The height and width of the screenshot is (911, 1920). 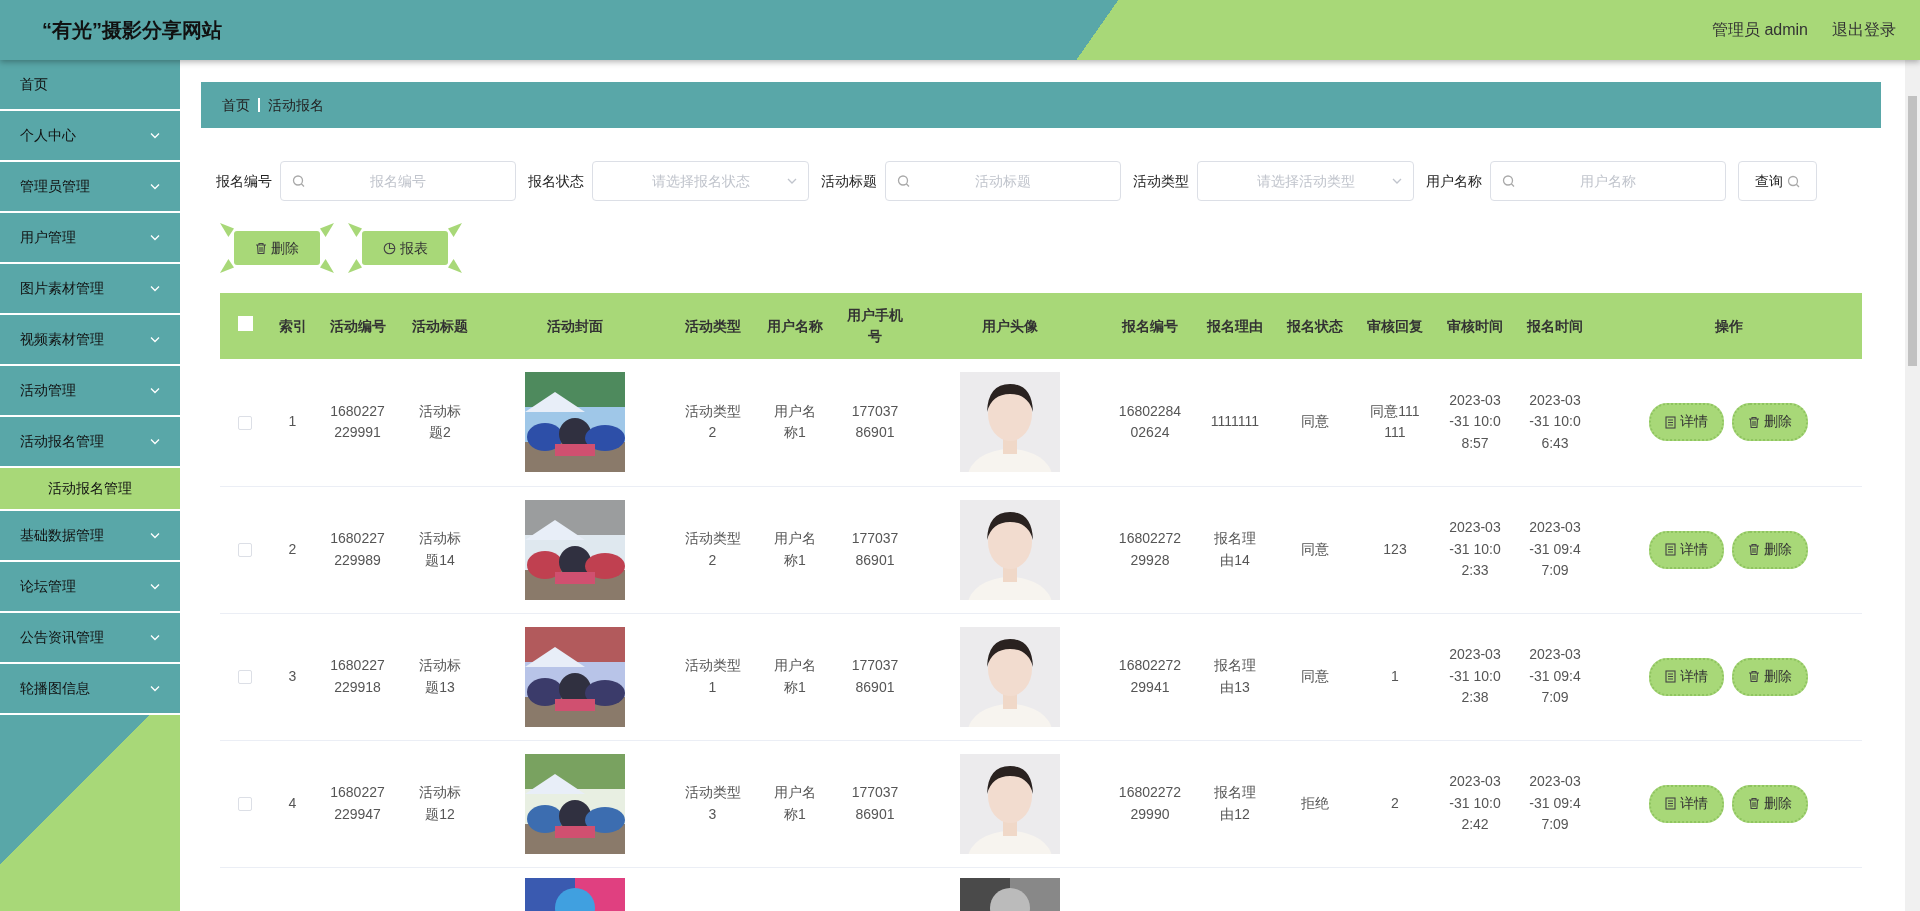 What do you see at coordinates (1235, 802) in the screenshot?
I see `table-cell: 报名理由12` at bounding box center [1235, 802].